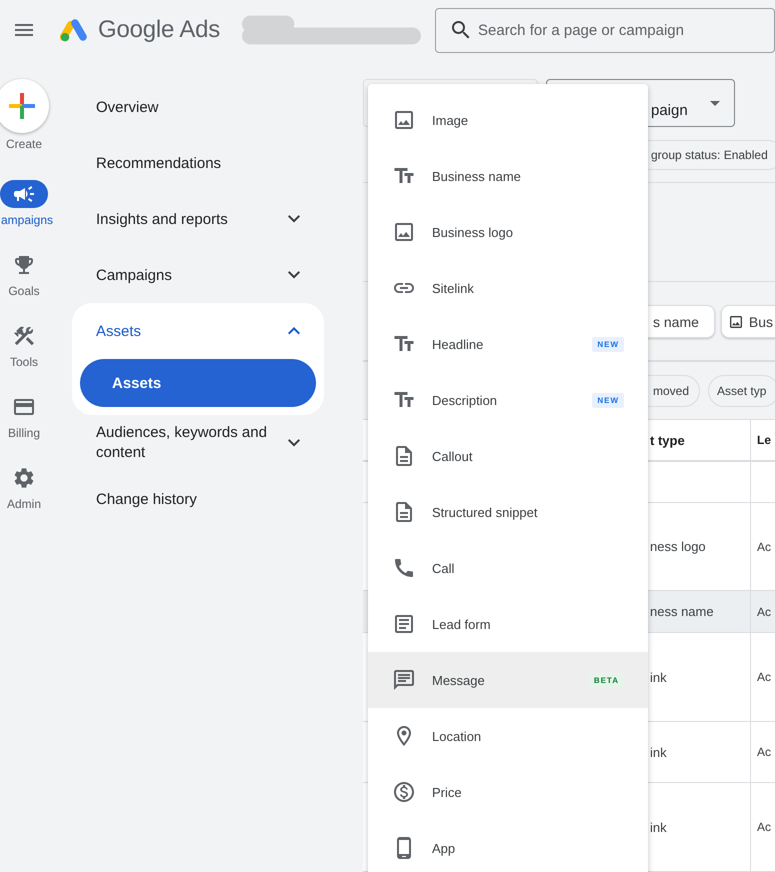  Describe the element at coordinates (24, 478) in the screenshot. I see `settings-icon` at that location.